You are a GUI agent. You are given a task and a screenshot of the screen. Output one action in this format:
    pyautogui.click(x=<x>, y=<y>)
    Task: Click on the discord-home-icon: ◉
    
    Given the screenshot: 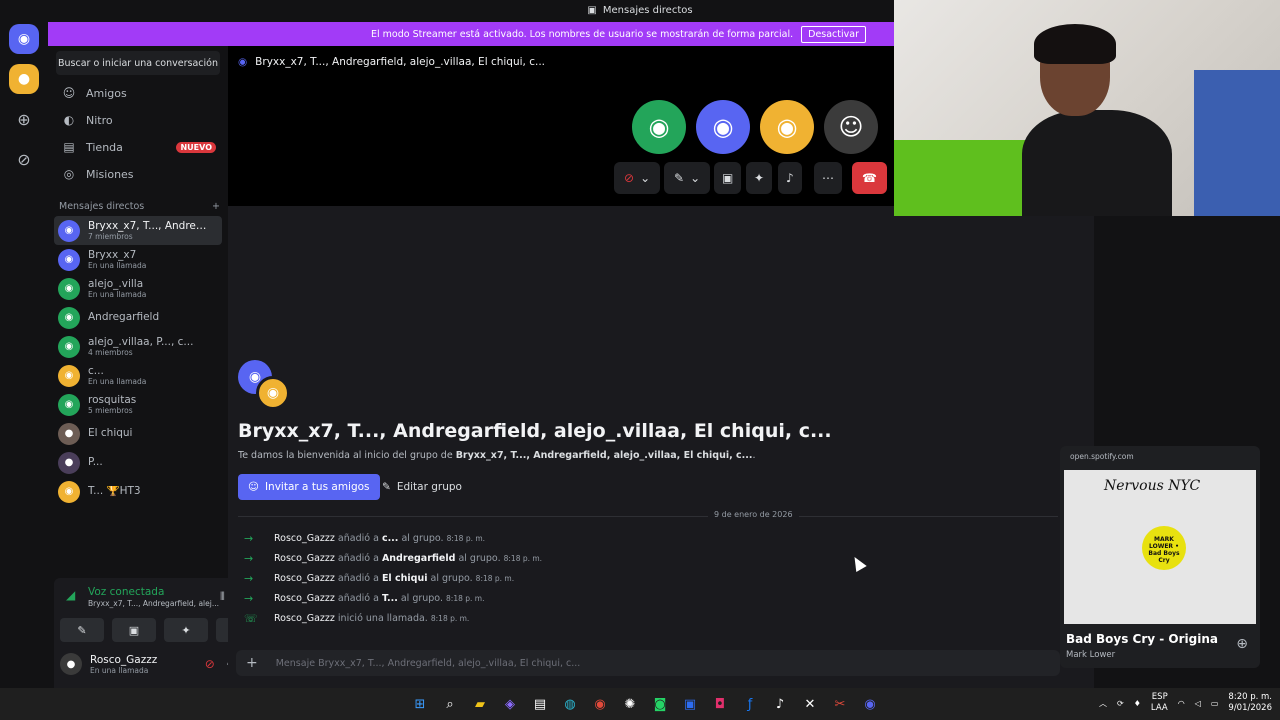 What is the action you would take?
    pyautogui.click(x=24, y=39)
    